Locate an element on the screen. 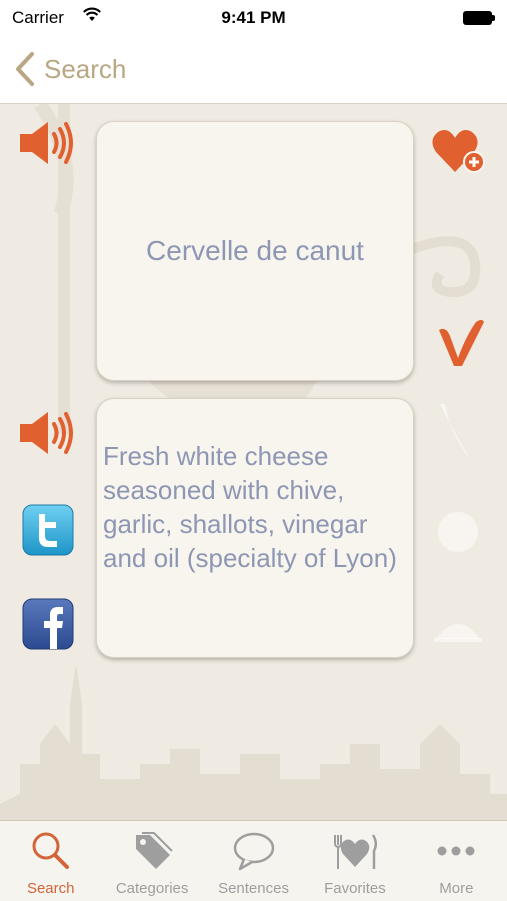 This screenshot has width=507, height=901. twitter-icon is located at coordinates (48, 530).